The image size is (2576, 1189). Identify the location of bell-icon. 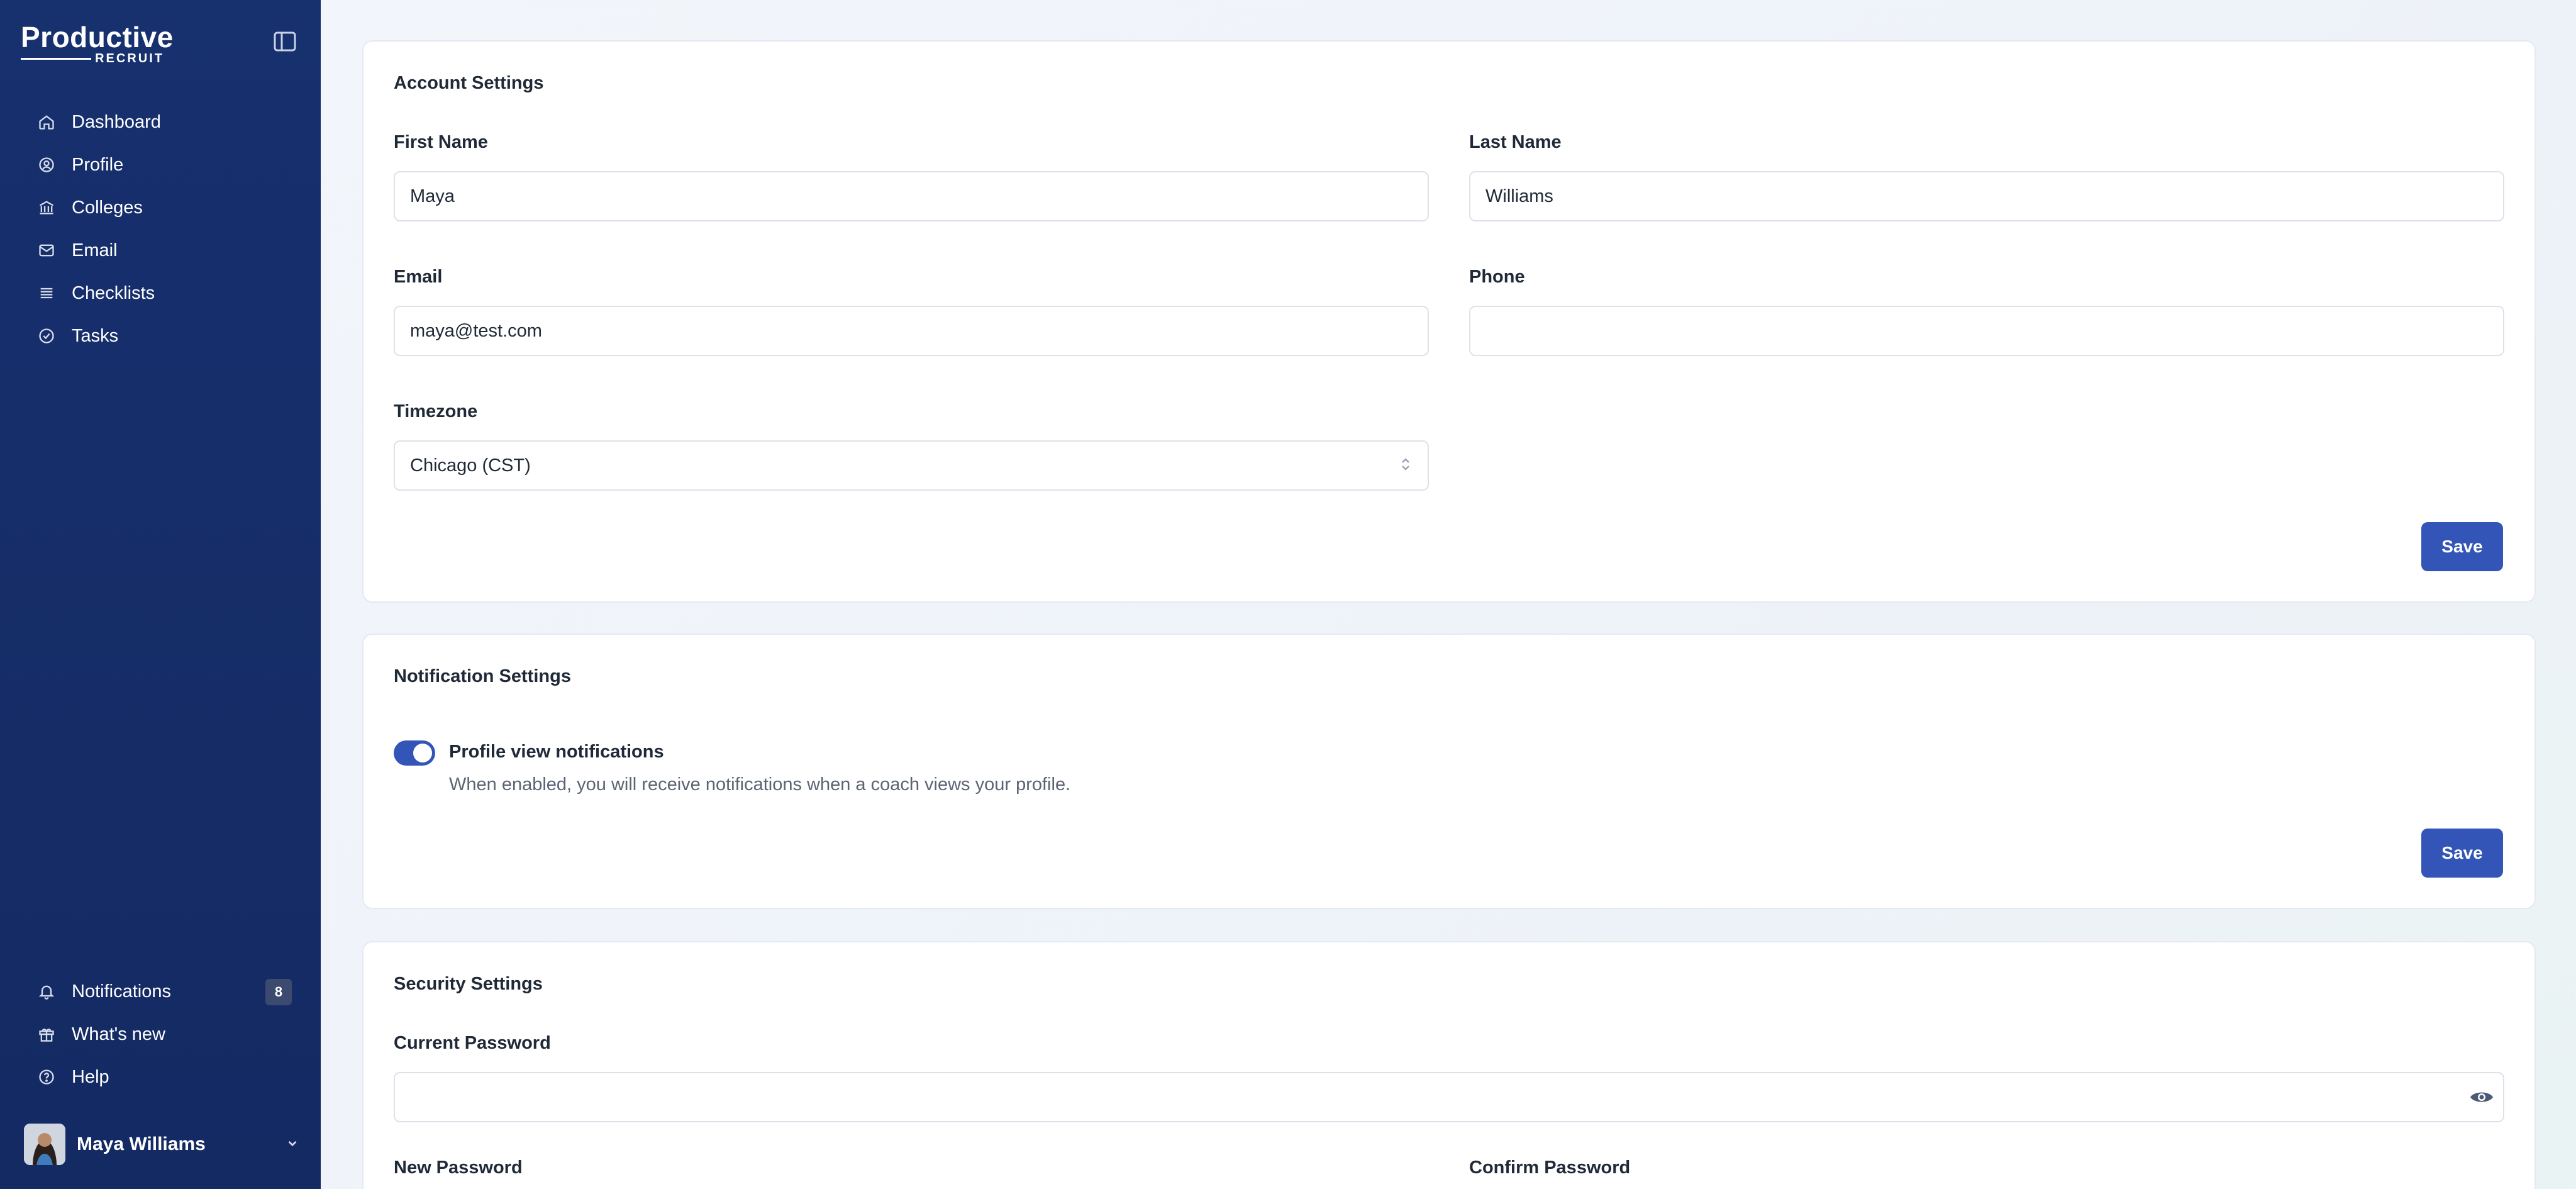
(46, 991).